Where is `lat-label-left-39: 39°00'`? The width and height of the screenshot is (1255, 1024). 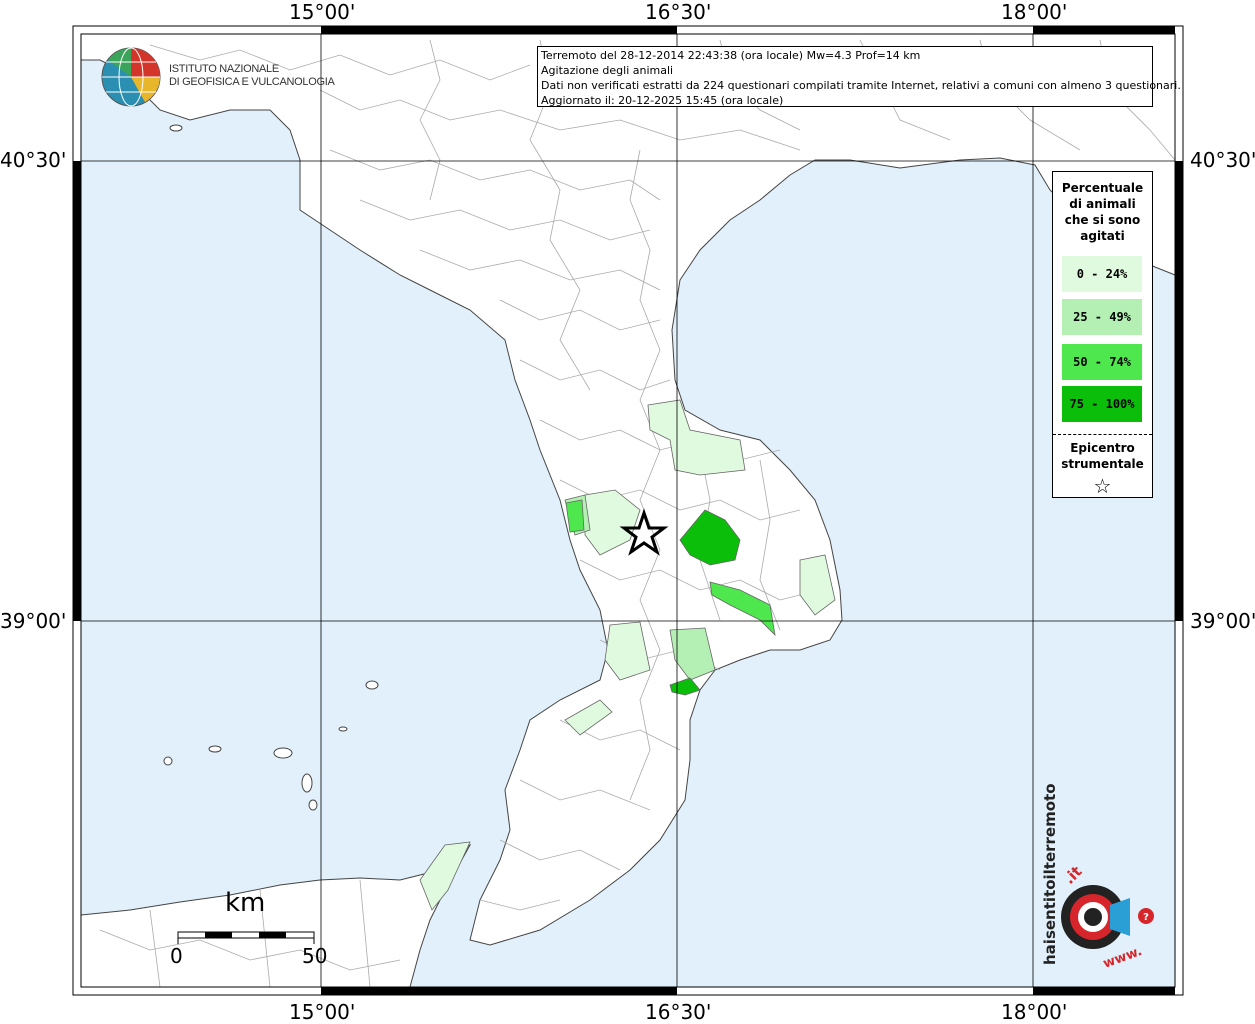 lat-label-left-39: 39°00' is located at coordinates (33, 621).